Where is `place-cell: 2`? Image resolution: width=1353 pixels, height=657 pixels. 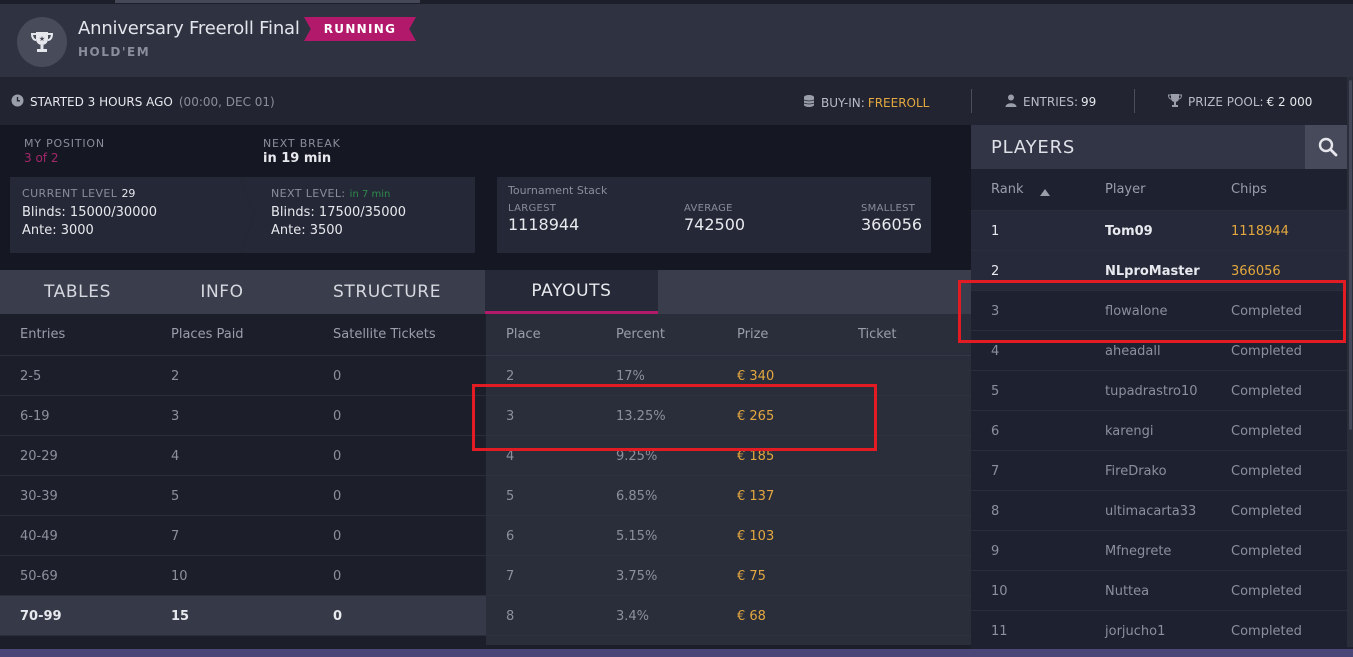
place-cell: 2 is located at coordinates (510, 376).